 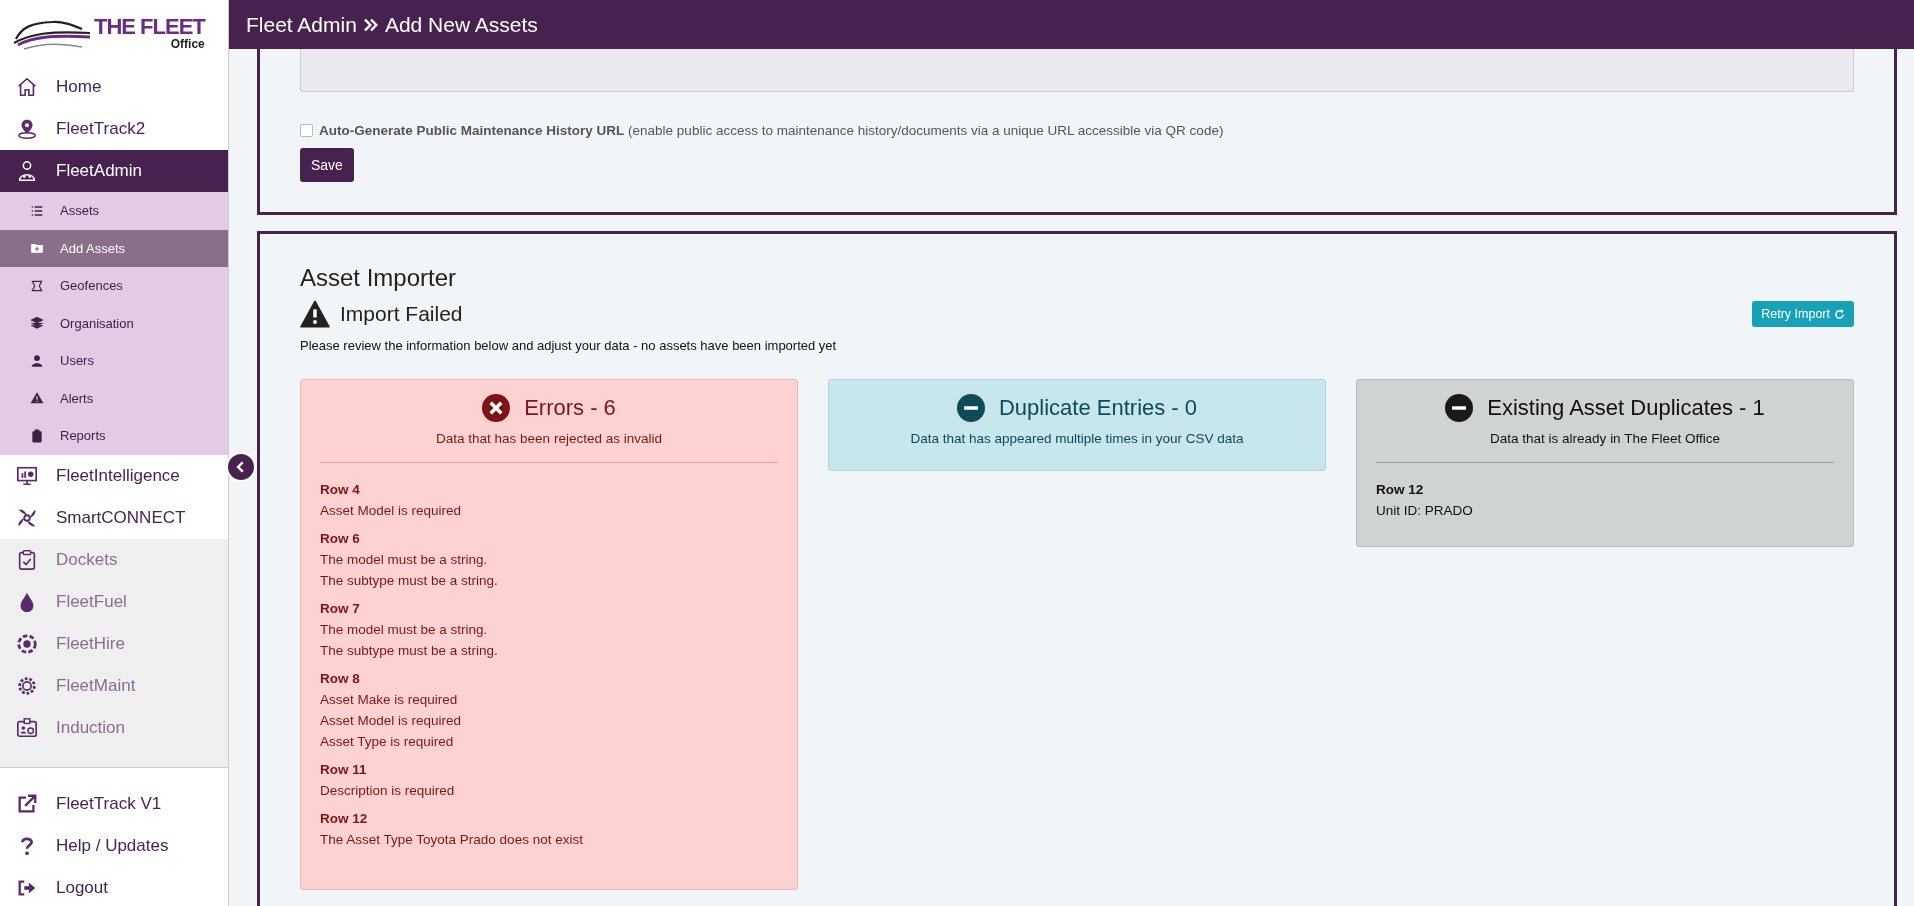 I want to click on row-label: Row 11, so click(x=344, y=770).